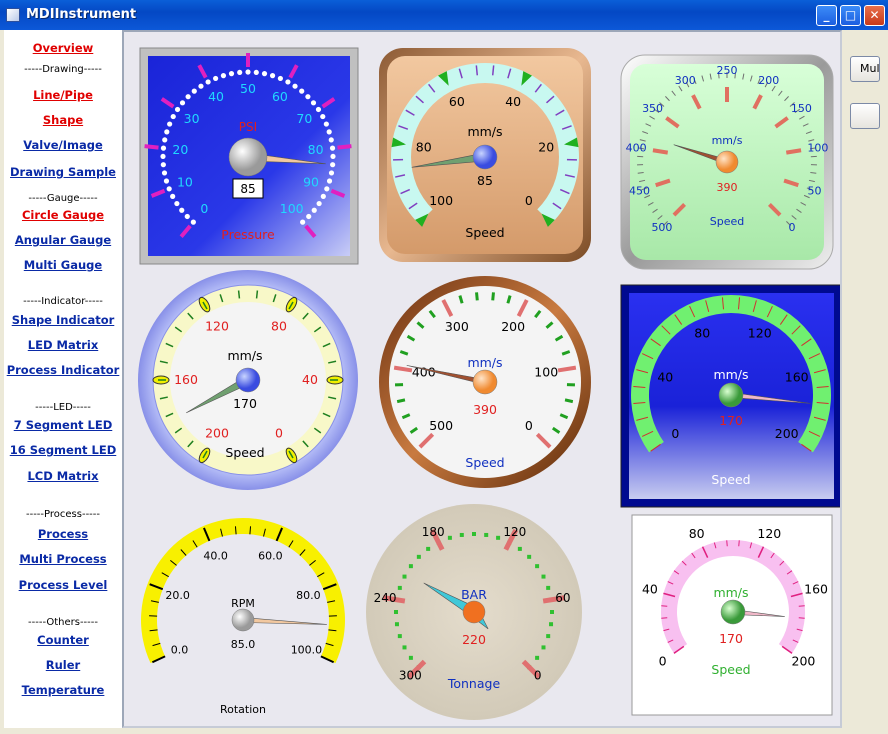  What do you see at coordinates (63, 265) in the screenshot?
I see `sidebar-link-multi-gauge: Multi Gauge` at bounding box center [63, 265].